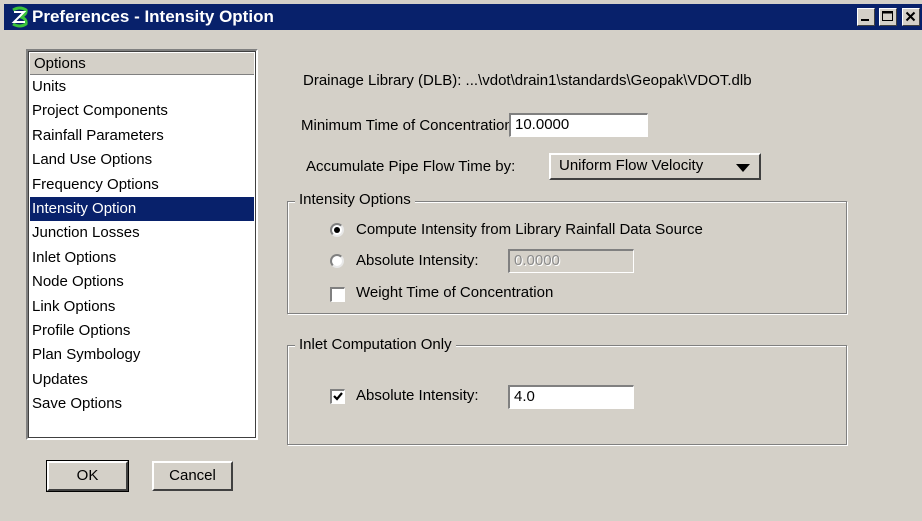  What do you see at coordinates (865, 20) in the screenshot?
I see `minimize-icon` at bounding box center [865, 20].